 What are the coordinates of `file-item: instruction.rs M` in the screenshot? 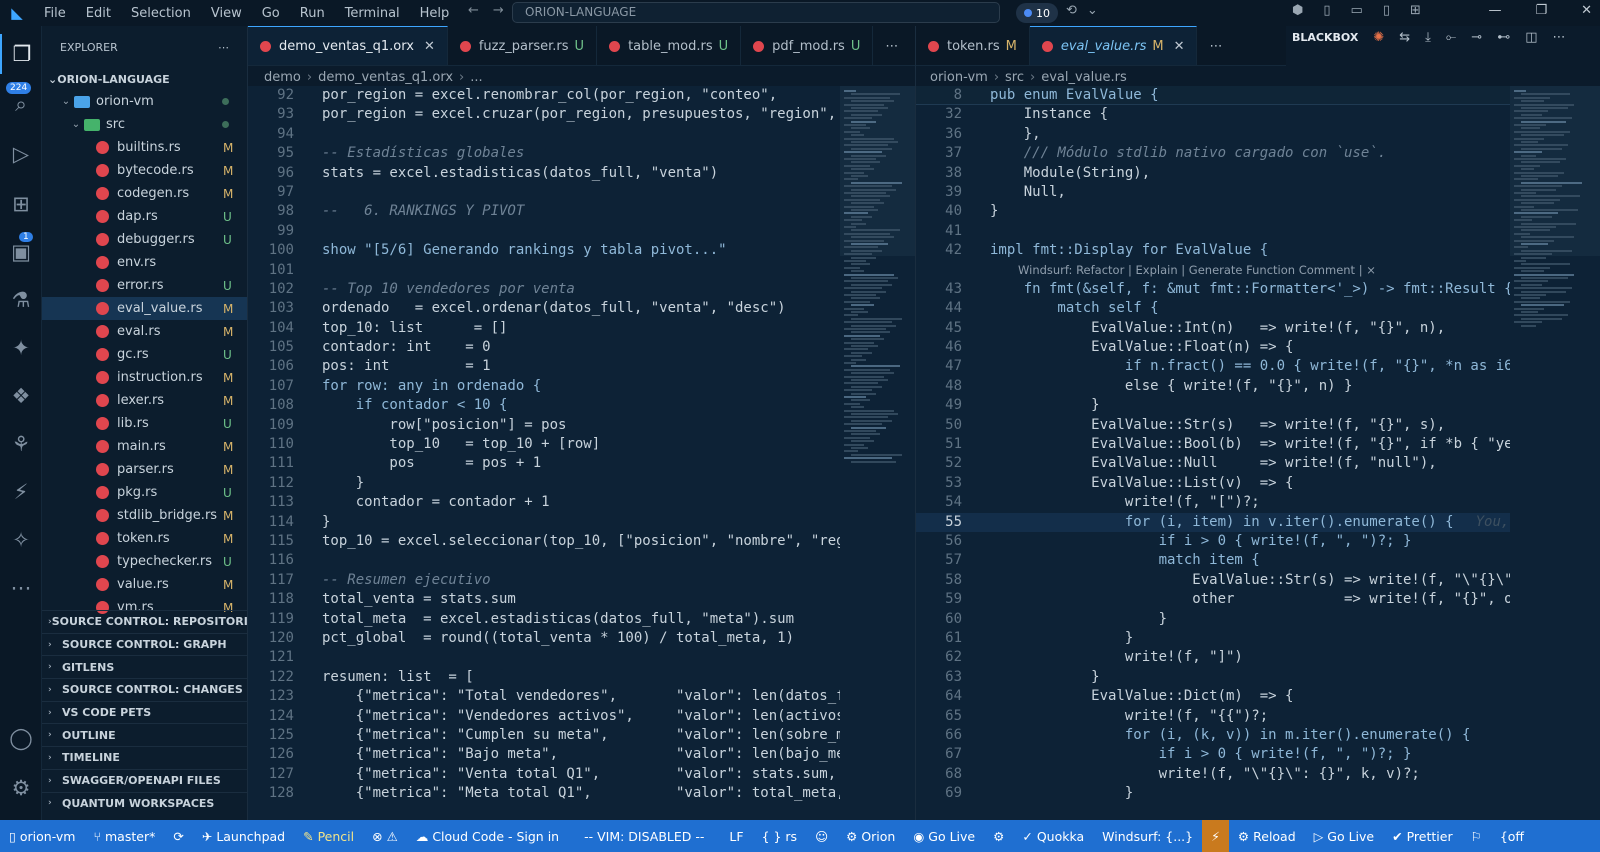 It's located at (144, 377).